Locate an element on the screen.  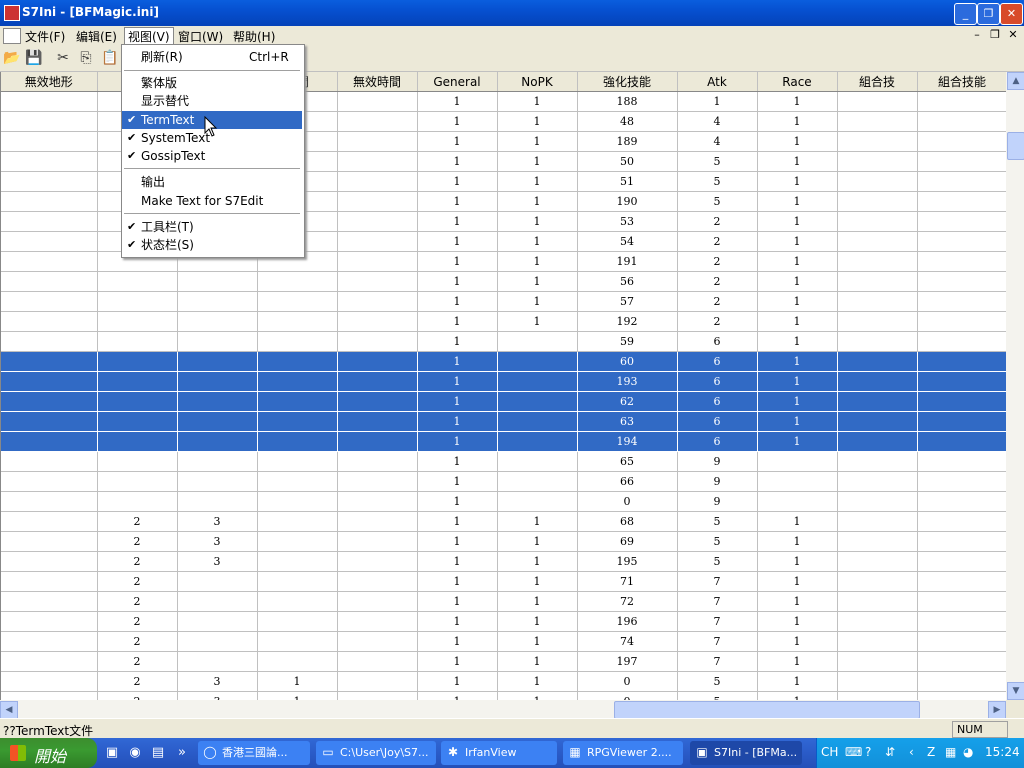
keyboard-icon: ⌨ is located at coordinates (853, 752).